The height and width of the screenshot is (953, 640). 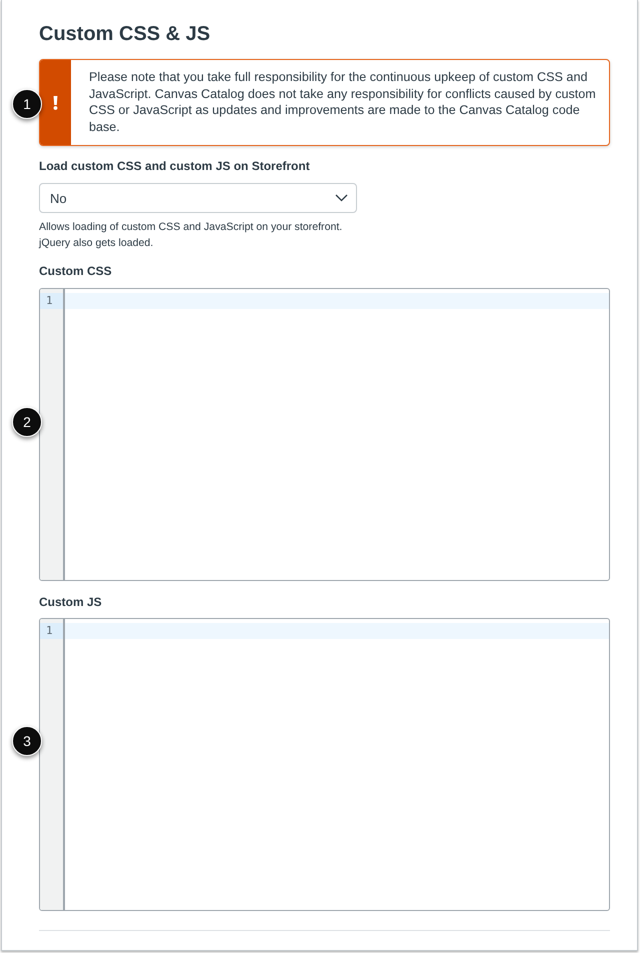 What do you see at coordinates (198, 198) in the screenshot?
I see `dropdown-select: No` at bounding box center [198, 198].